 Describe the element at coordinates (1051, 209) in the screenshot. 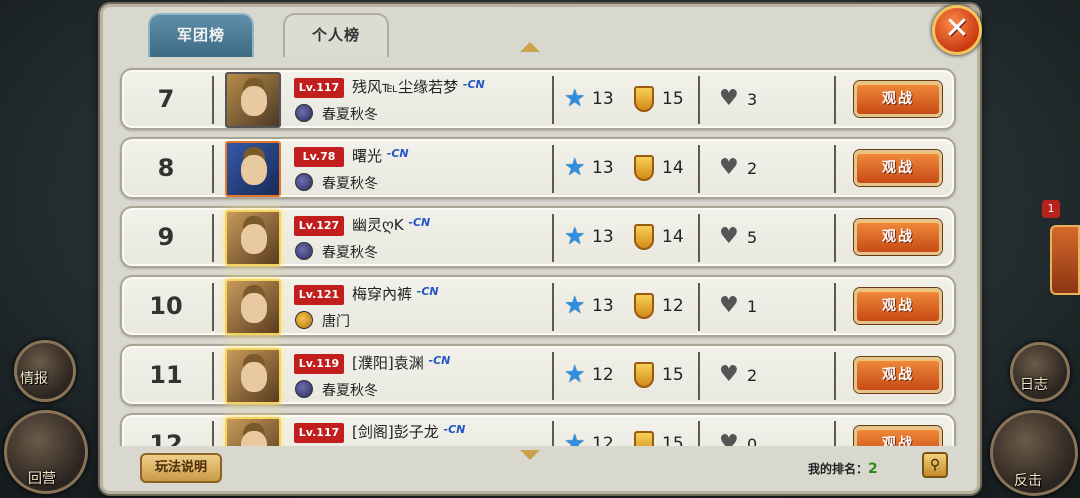

I see `notification-badge: 1` at that location.